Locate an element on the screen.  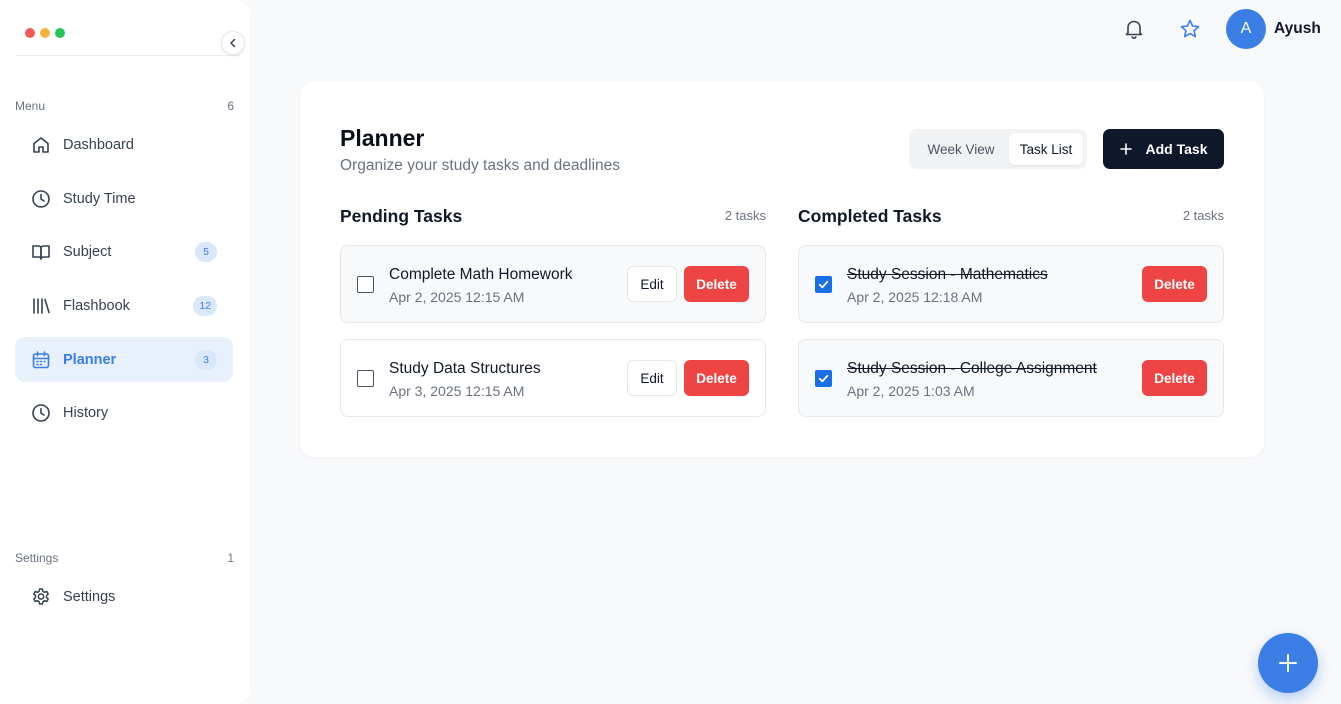
window-controls is located at coordinates (45, 33).